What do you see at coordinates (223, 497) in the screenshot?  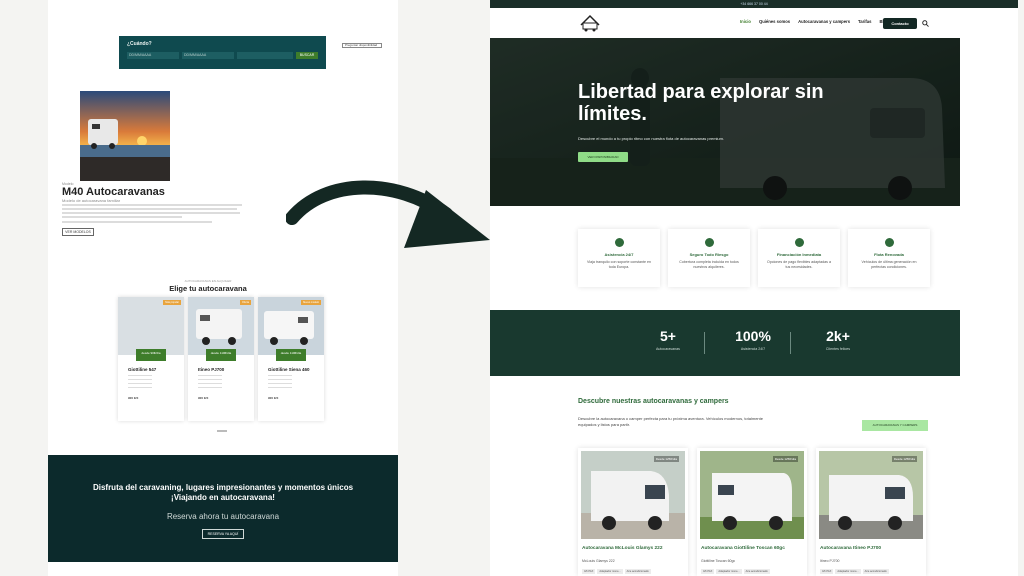 I see `footer-line-2: ¡Viajando en autocaravana!` at bounding box center [223, 497].